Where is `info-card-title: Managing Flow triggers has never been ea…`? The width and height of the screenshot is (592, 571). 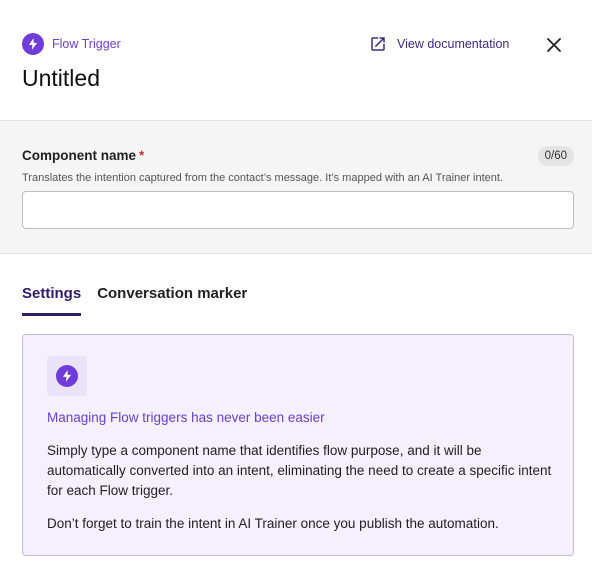 info-card-title: Managing Flow triggers has never been ea… is located at coordinates (186, 417).